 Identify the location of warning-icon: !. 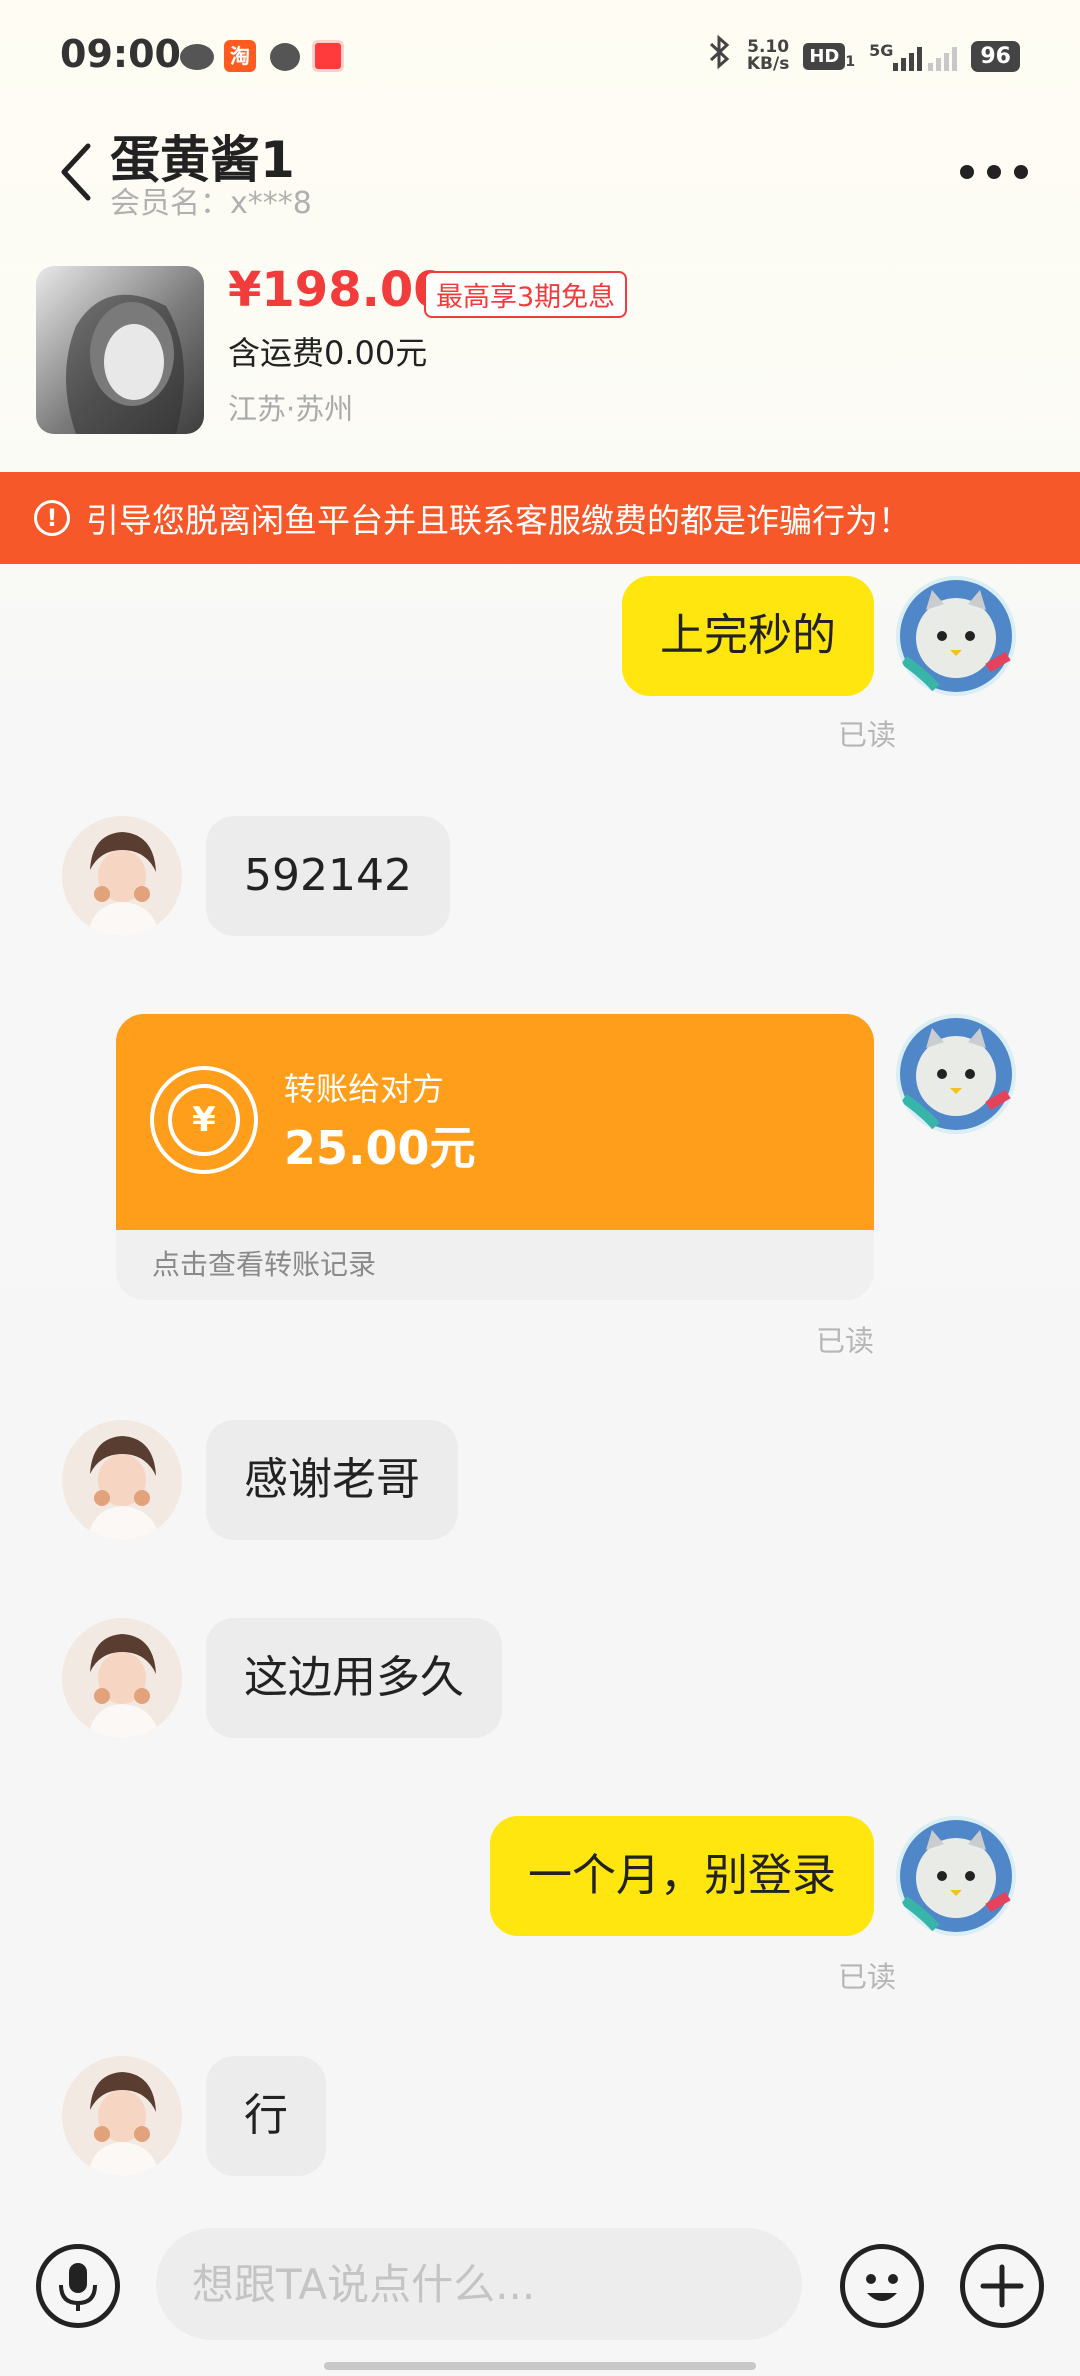
(52, 518).